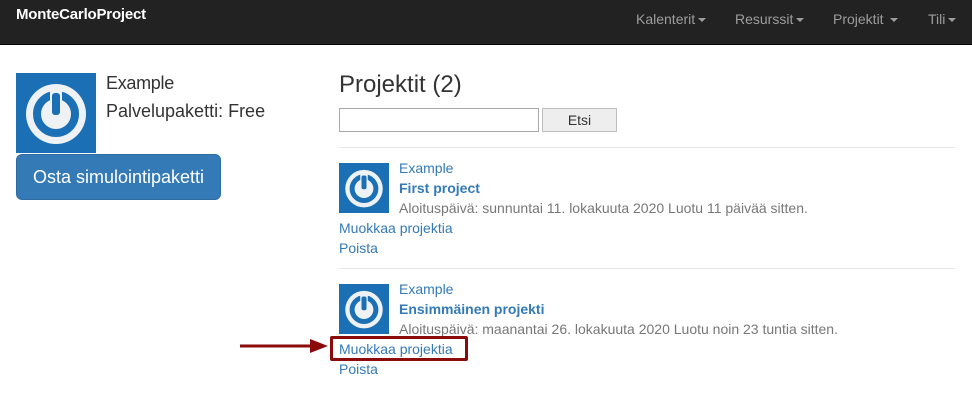  I want to click on service-package-label: Palvelupaketti: Free, so click(186, 111).